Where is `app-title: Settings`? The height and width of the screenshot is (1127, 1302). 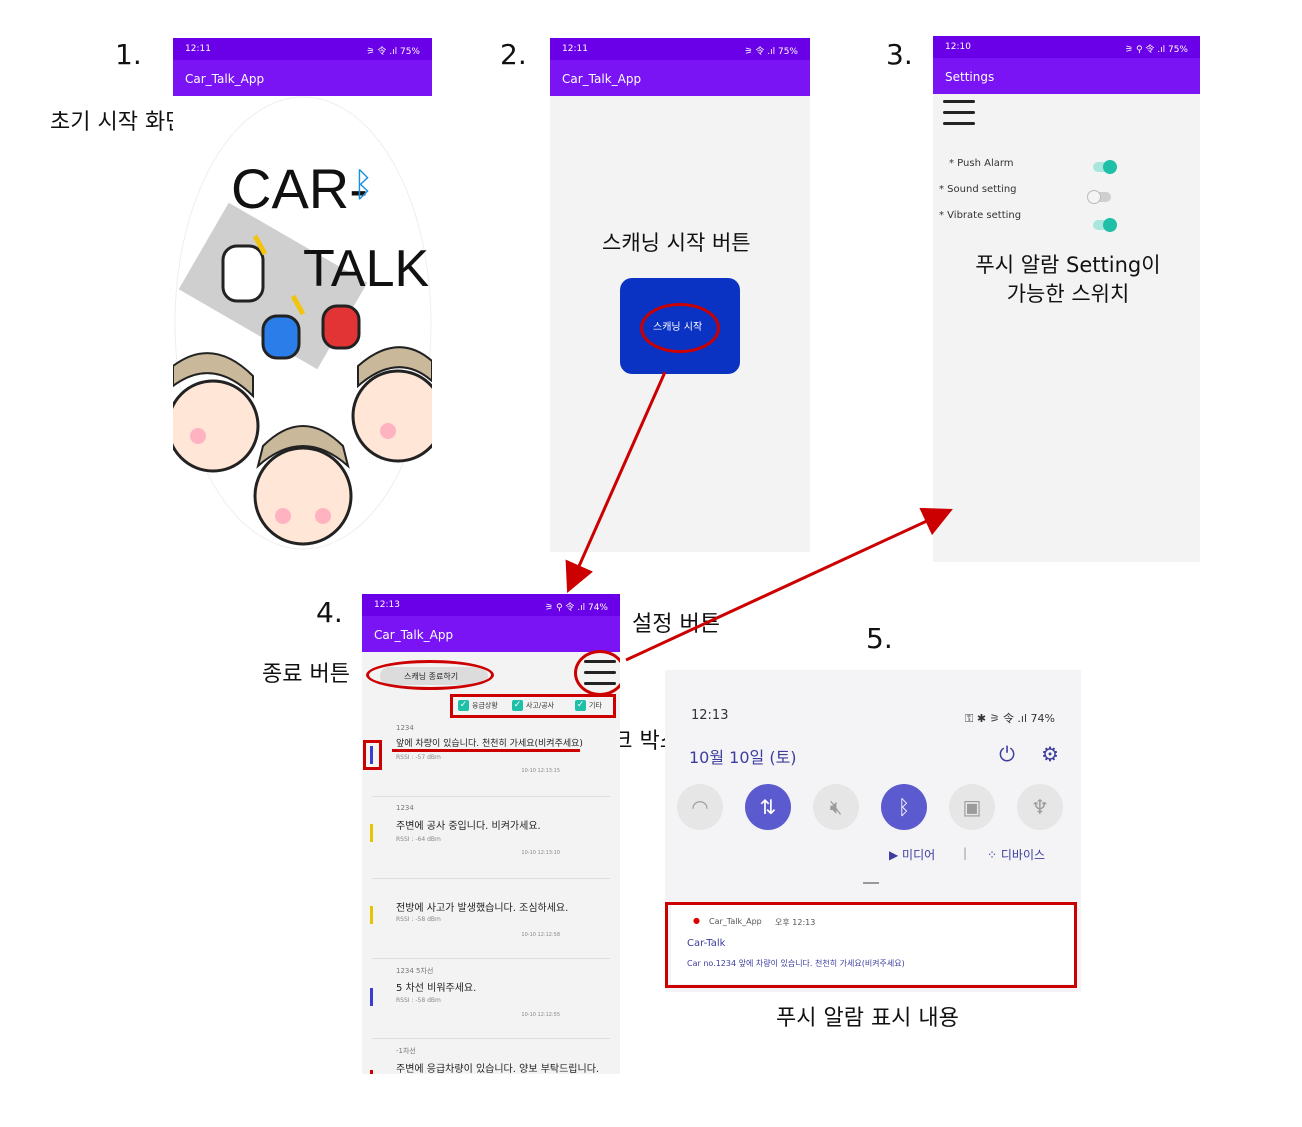
app-title: Settings is located at coordinates (970, 77).